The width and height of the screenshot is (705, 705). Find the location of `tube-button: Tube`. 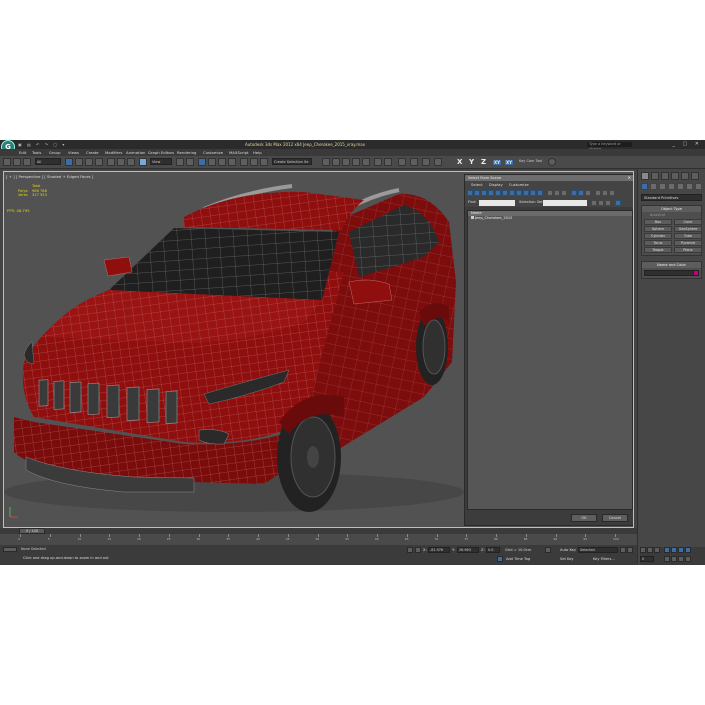

tube-button: Tube is located at coordinates (688, 236).